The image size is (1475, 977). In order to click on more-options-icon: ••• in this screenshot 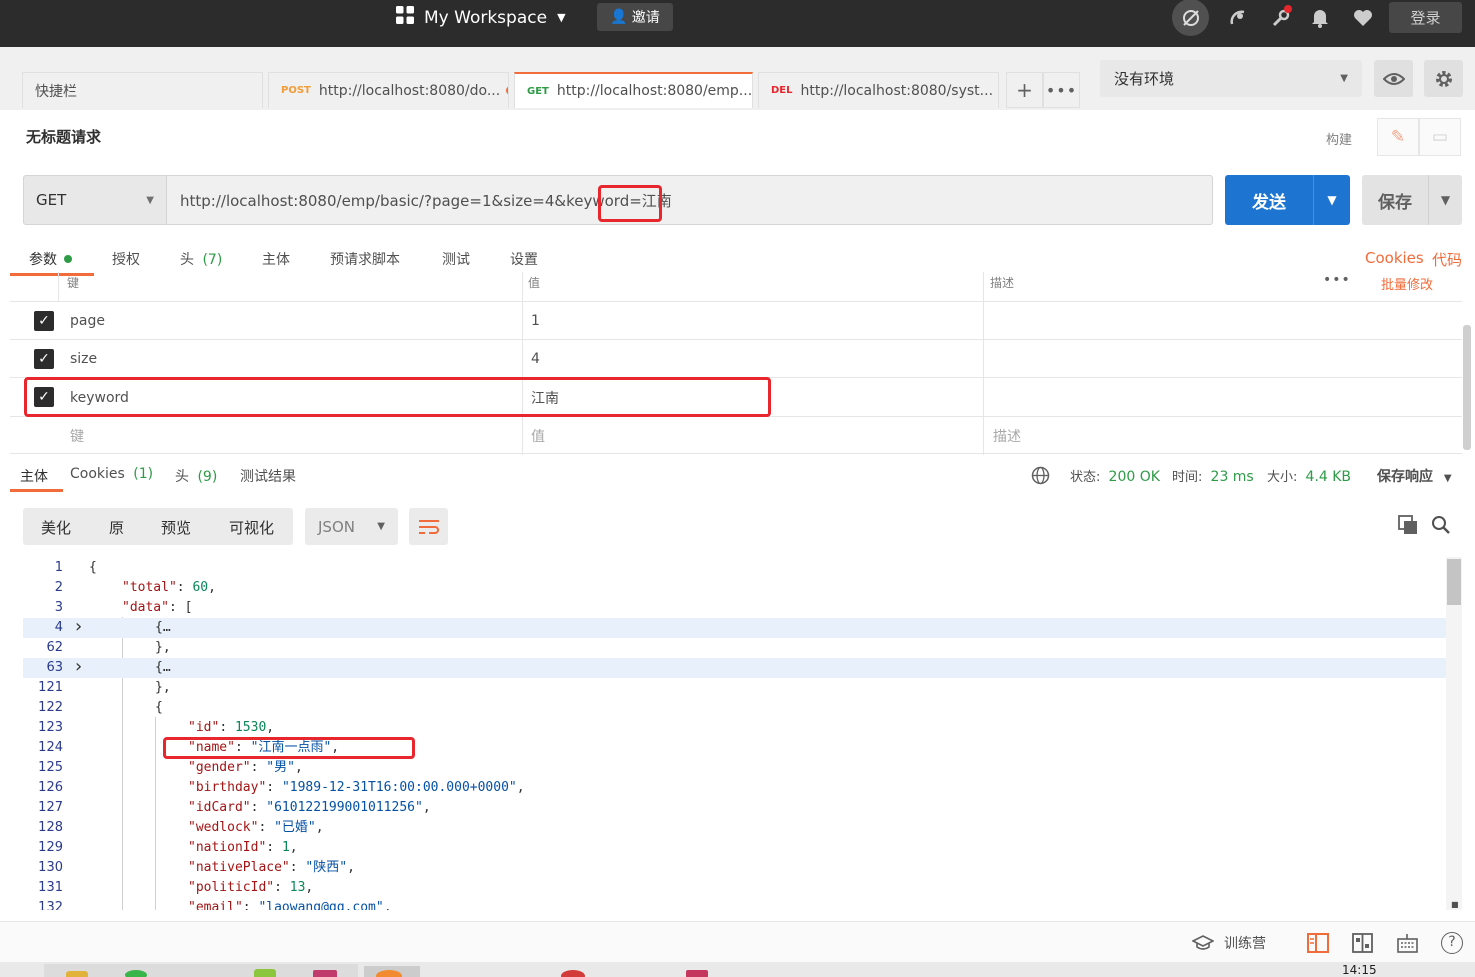, I will do `click(1337, 280)`.